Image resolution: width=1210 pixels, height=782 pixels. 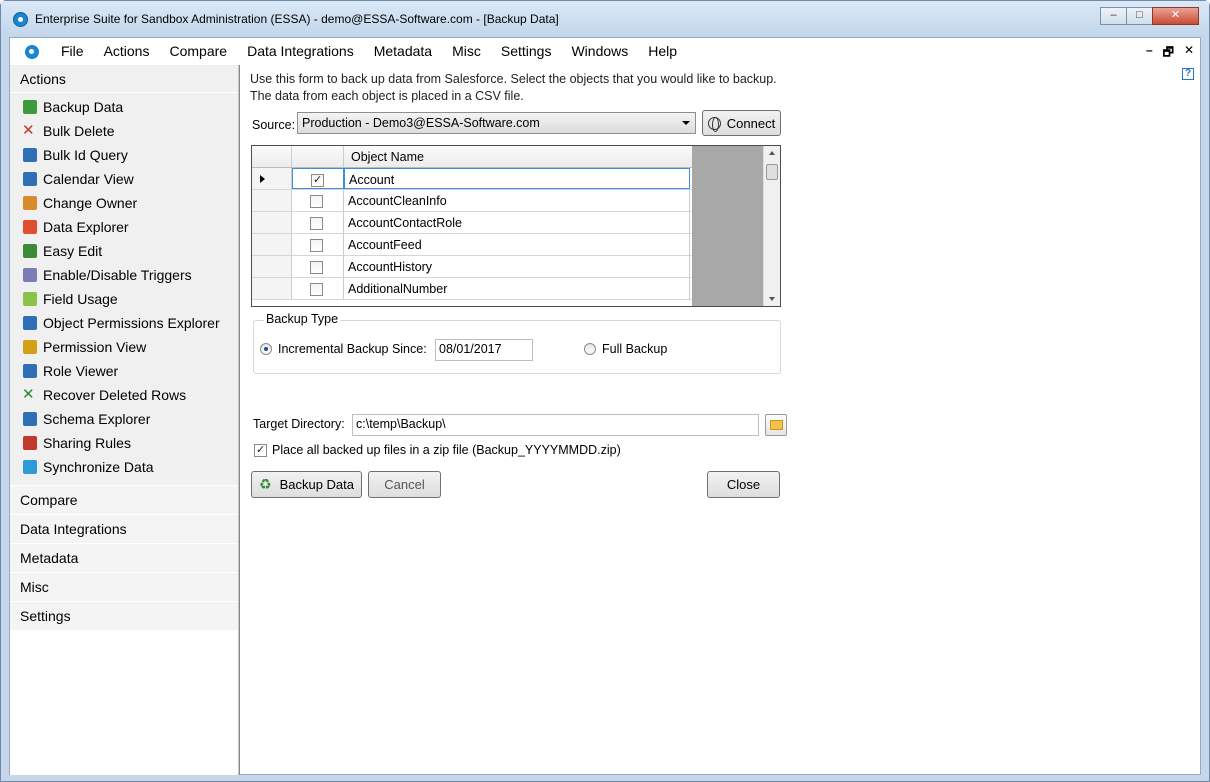 What do you see at coordinates (318, 156) in the screenshot?
I see `checkbox-column-header` at bounding box center [318, 156].